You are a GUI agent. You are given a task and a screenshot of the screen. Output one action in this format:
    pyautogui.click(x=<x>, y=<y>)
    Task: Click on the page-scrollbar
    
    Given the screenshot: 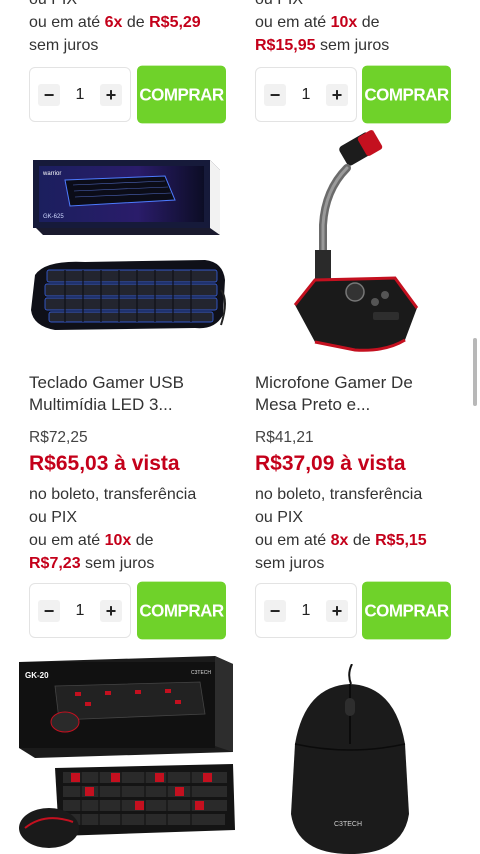 What is the action you would take?
    pyautogui.click(x=475, y=372)
    